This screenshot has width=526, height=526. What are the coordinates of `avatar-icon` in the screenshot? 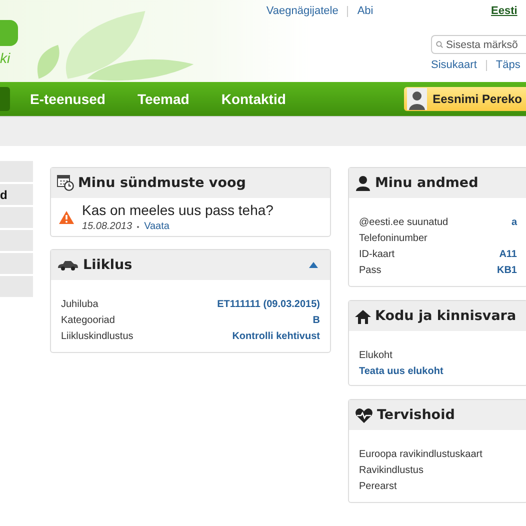 It's located at (416, 99).